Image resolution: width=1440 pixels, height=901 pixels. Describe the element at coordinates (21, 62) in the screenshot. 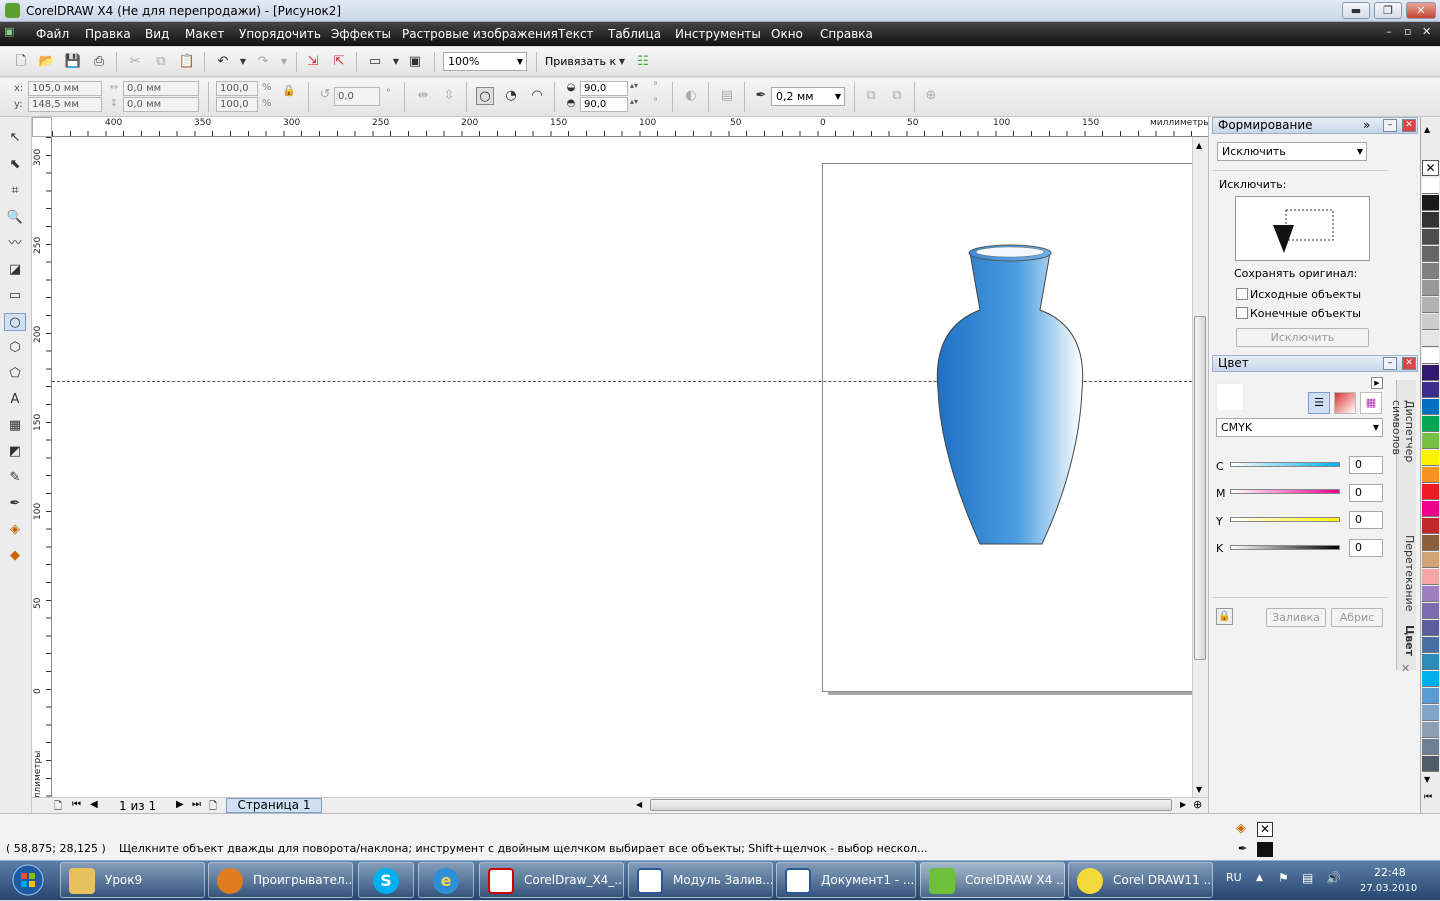

I see `new-icon: 🗋` at that location.